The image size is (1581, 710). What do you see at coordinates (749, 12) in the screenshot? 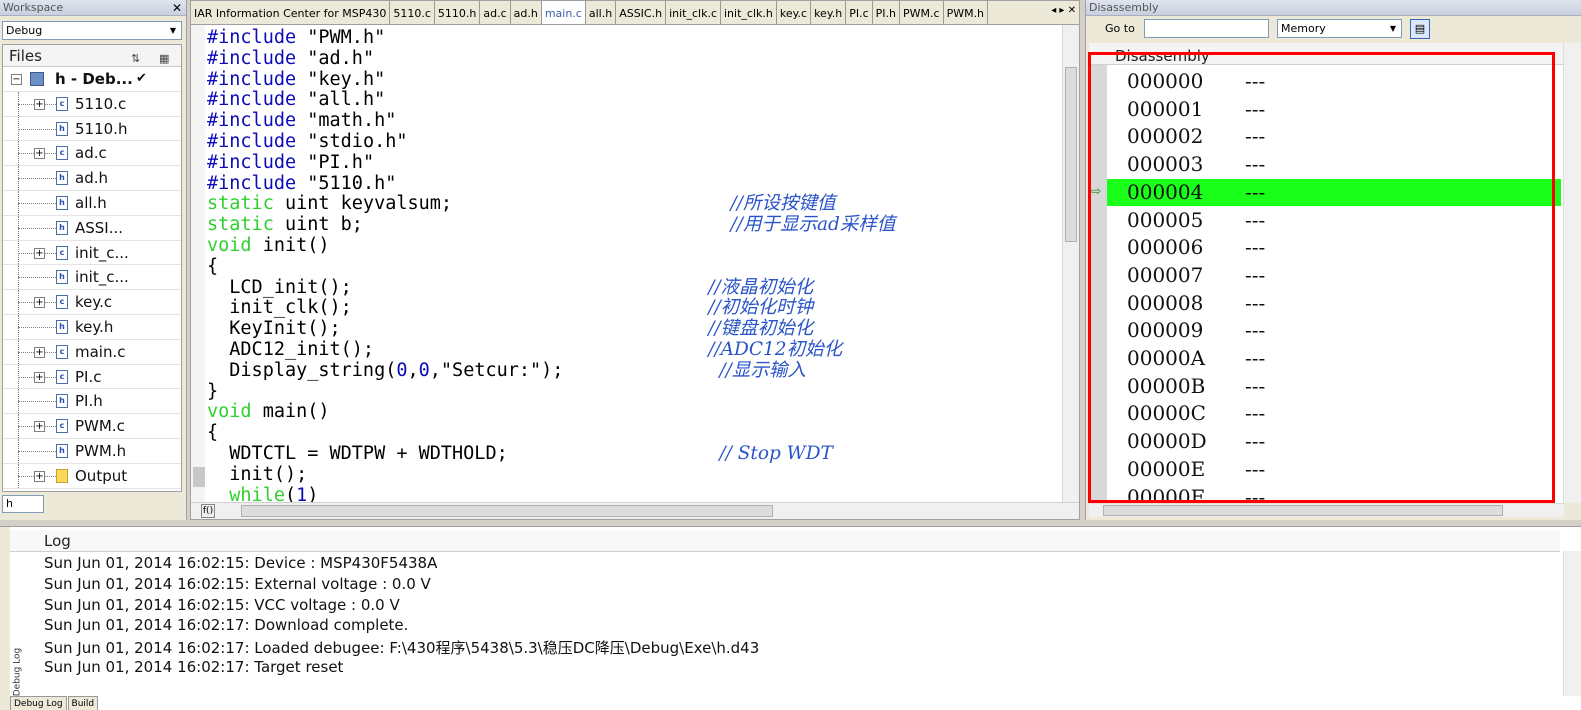
I see `editor-tab: init_clk.h` at bounding box center [749, 12].